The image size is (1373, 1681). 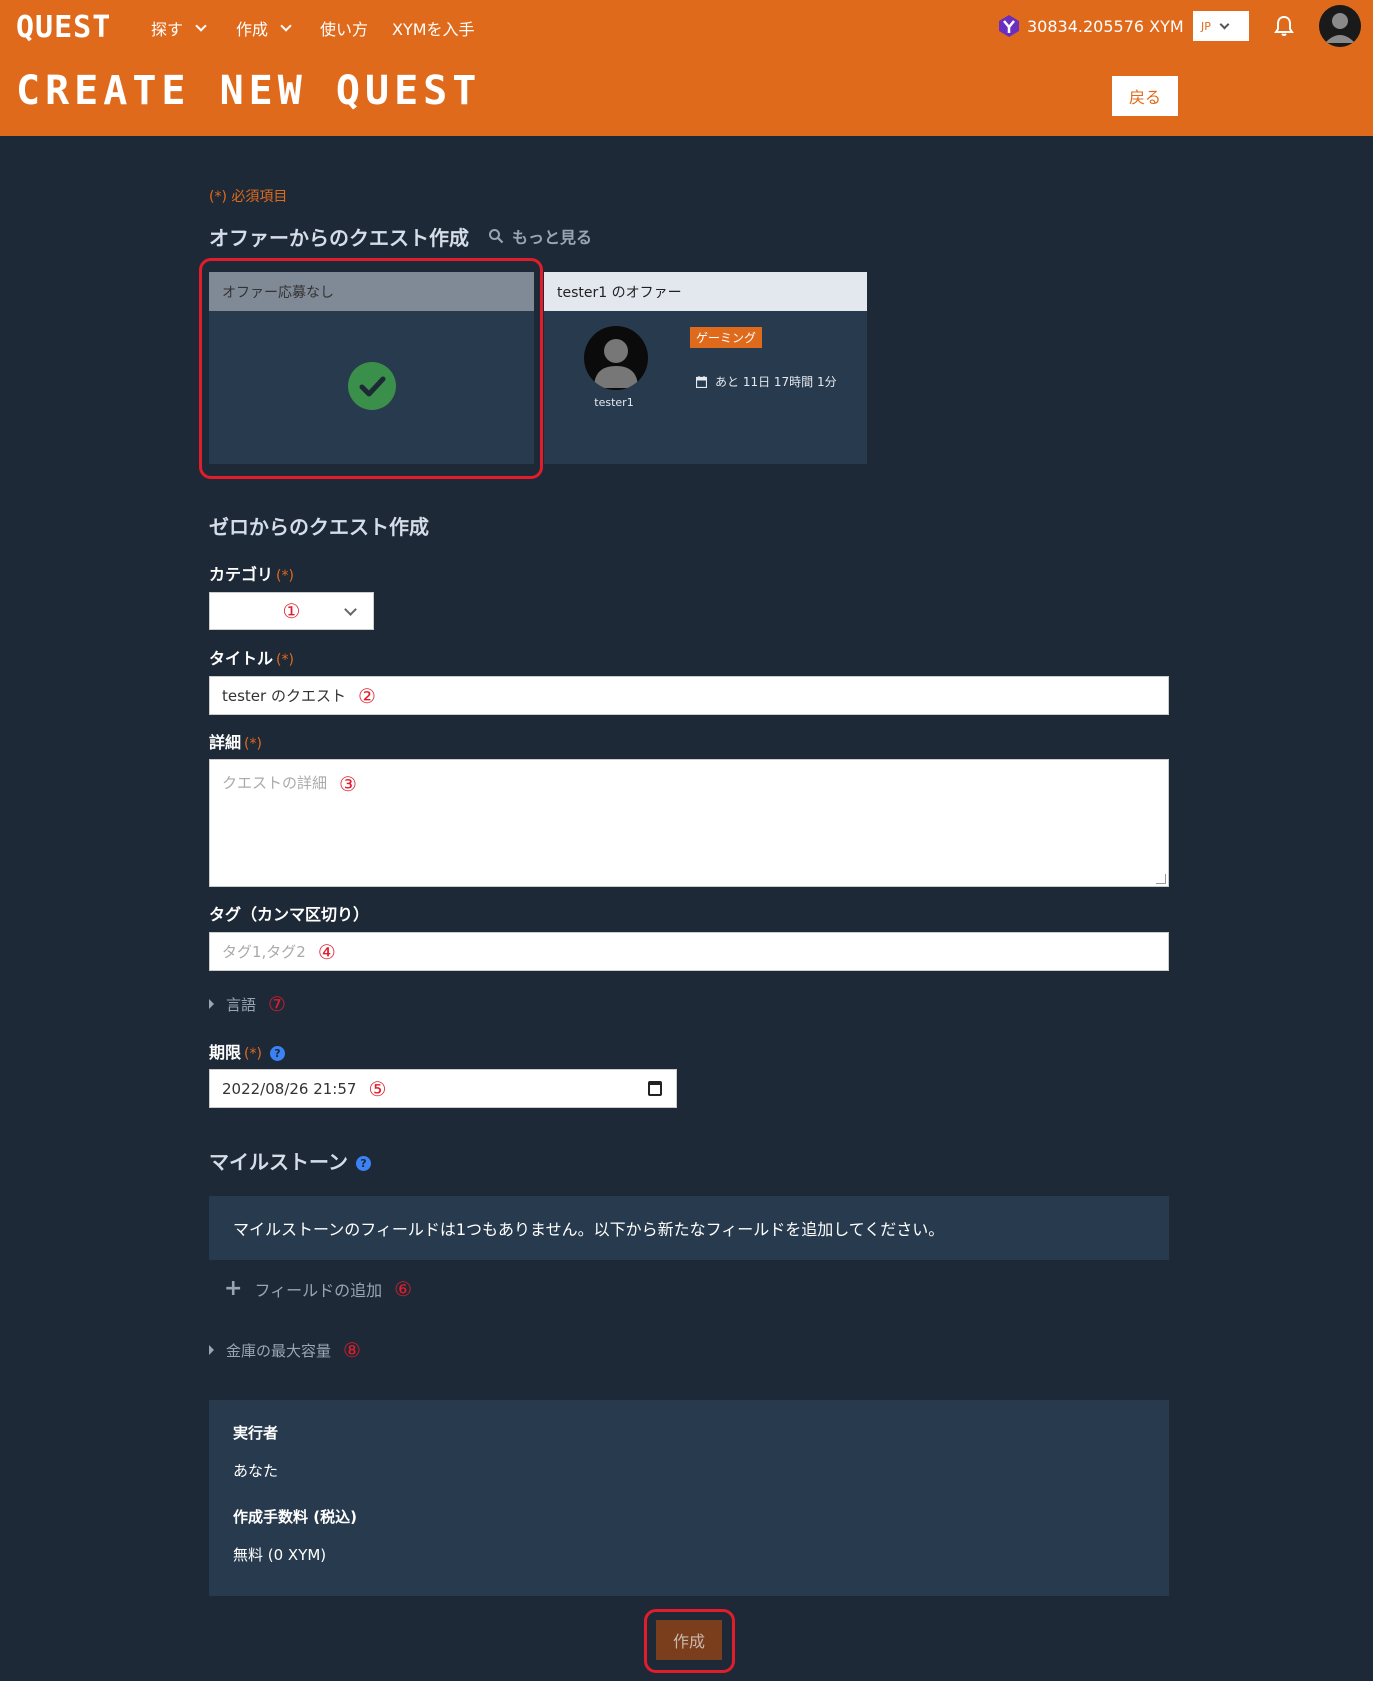 I want to click on plus-icon: +, so click(x=233, y=1288).